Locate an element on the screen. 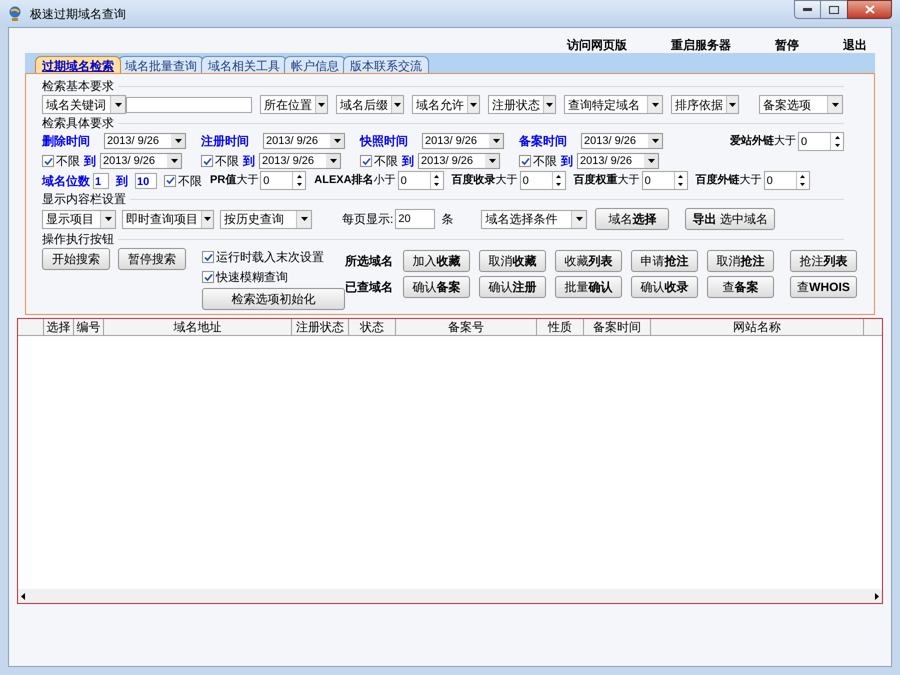 Image resolution: width=900 pixels, height=675 pixels. button: 确认收录 is located at coordinates (664, 287).